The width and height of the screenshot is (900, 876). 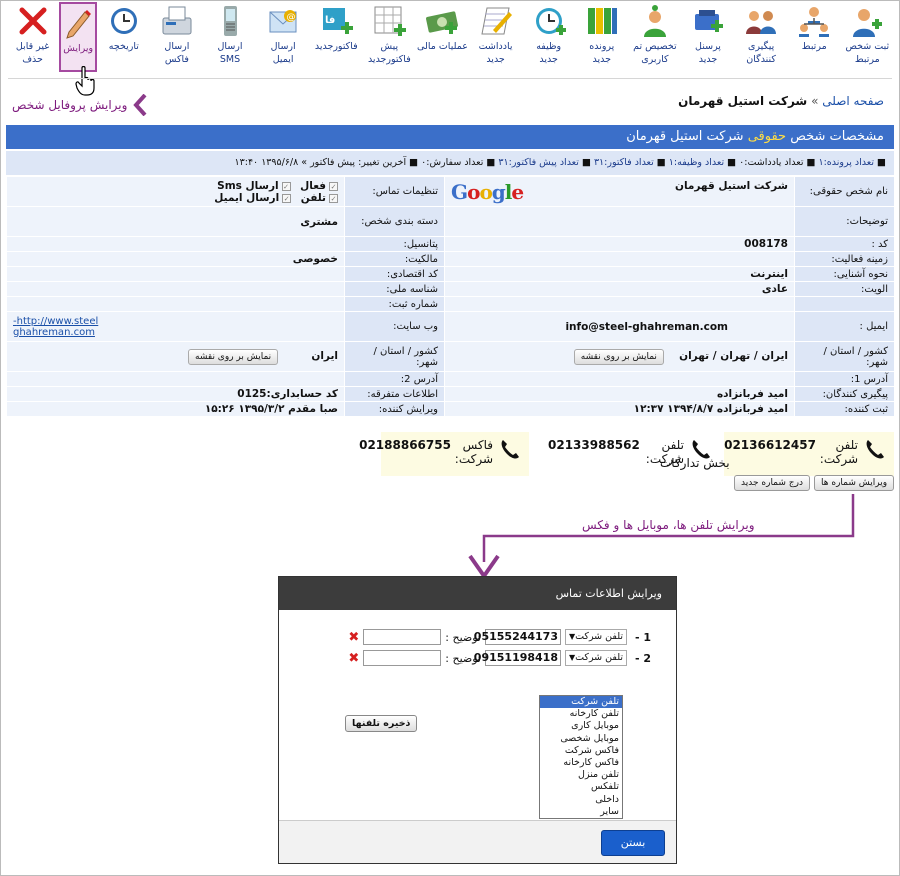 I want to click on dropdown-option: سایر, so click(x=581, y=812).